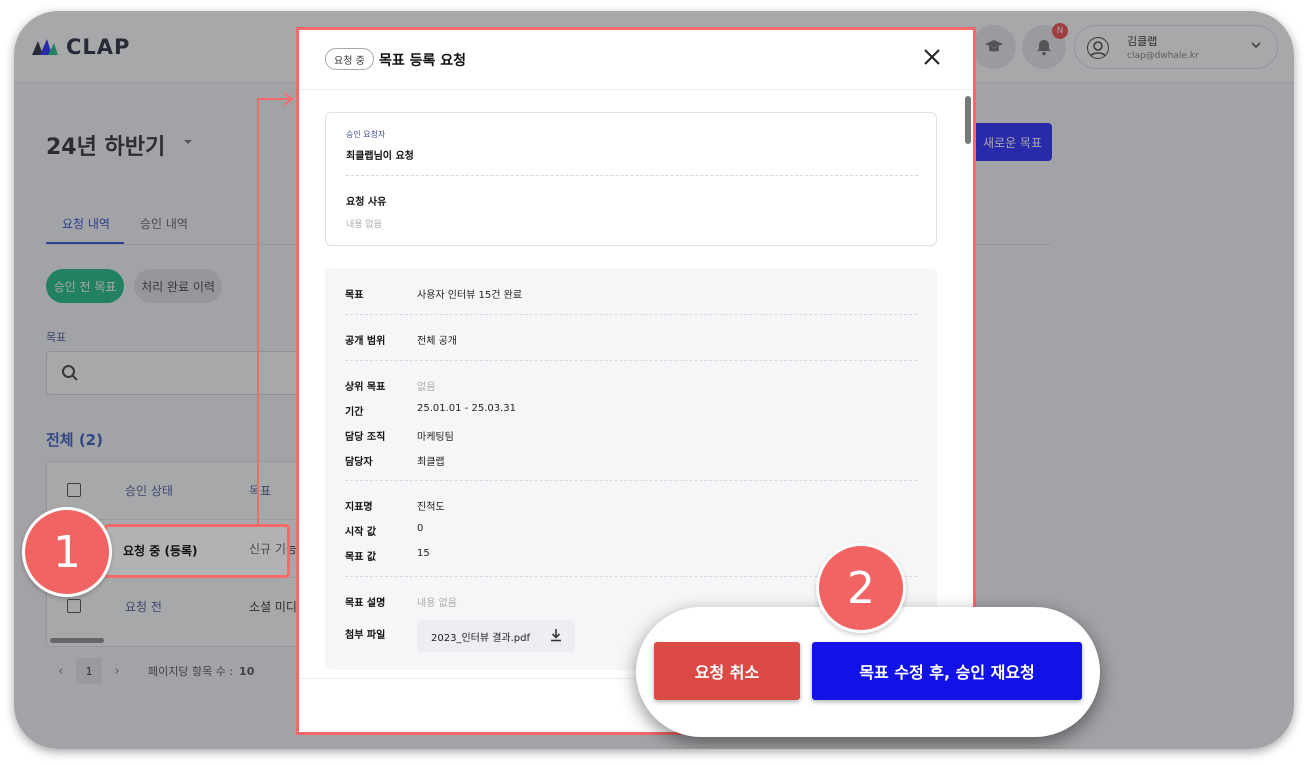  I want to click on download-icon, so click(556, 635).